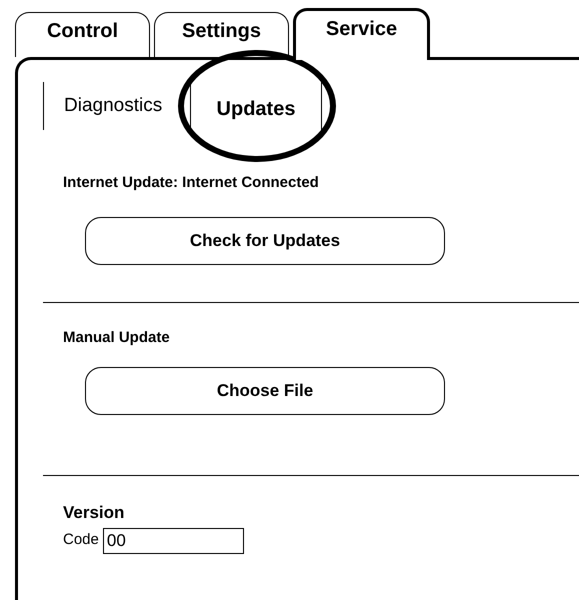 The width and height of the screenshot is (579, 600). Describe the element at coordinates (265, 240) in the screenshot. I see `action-button: Check for Updates` at that location.